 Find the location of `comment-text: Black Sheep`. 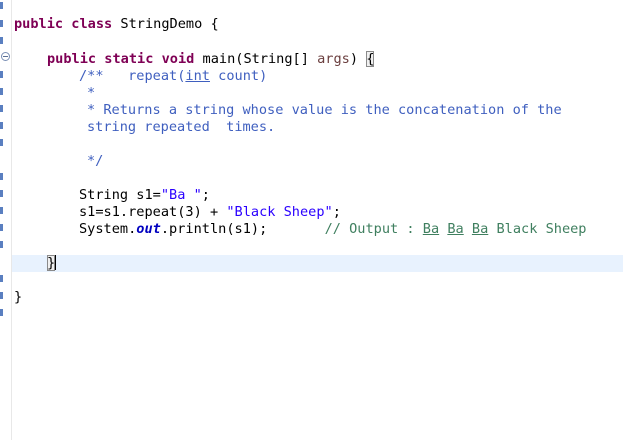

comment-text: Black Sheep is located at coordinates (537, 229).